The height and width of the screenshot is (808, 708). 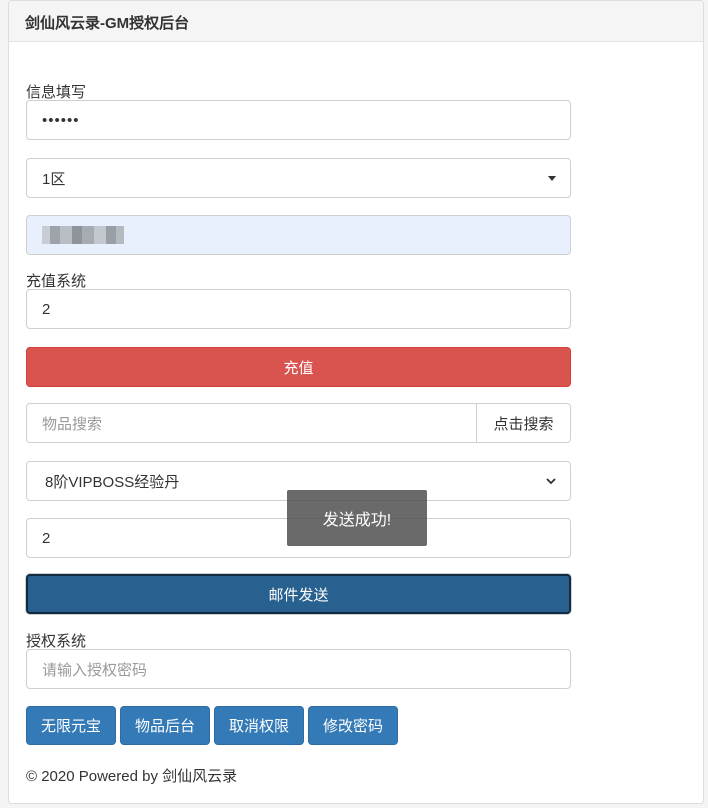 I want to click on auth-button-row: 无限元宝 物品后台 取消权限 修改密码, so click(x=212, y=725).